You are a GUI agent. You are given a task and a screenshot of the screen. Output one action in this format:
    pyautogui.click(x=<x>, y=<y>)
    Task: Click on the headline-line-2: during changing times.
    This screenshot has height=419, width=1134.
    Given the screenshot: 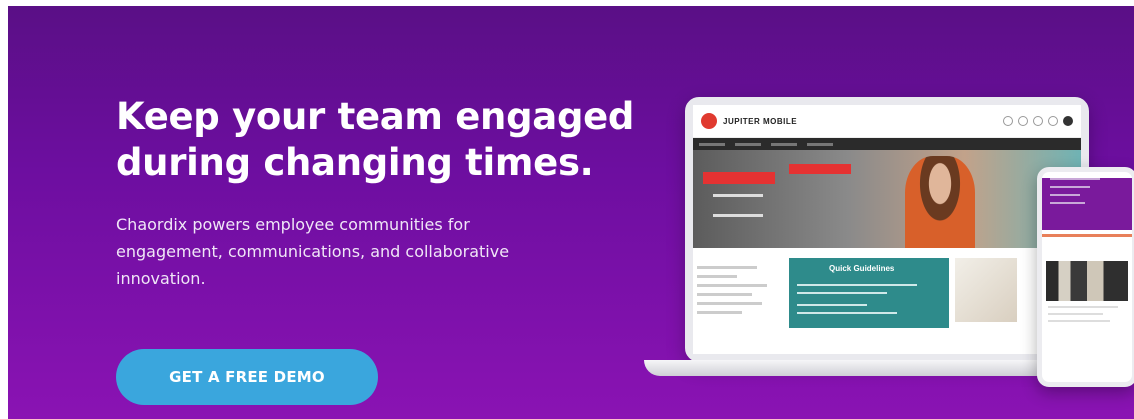 What is the action you would take?
    pyautogui.click(x=355, y=162)
    